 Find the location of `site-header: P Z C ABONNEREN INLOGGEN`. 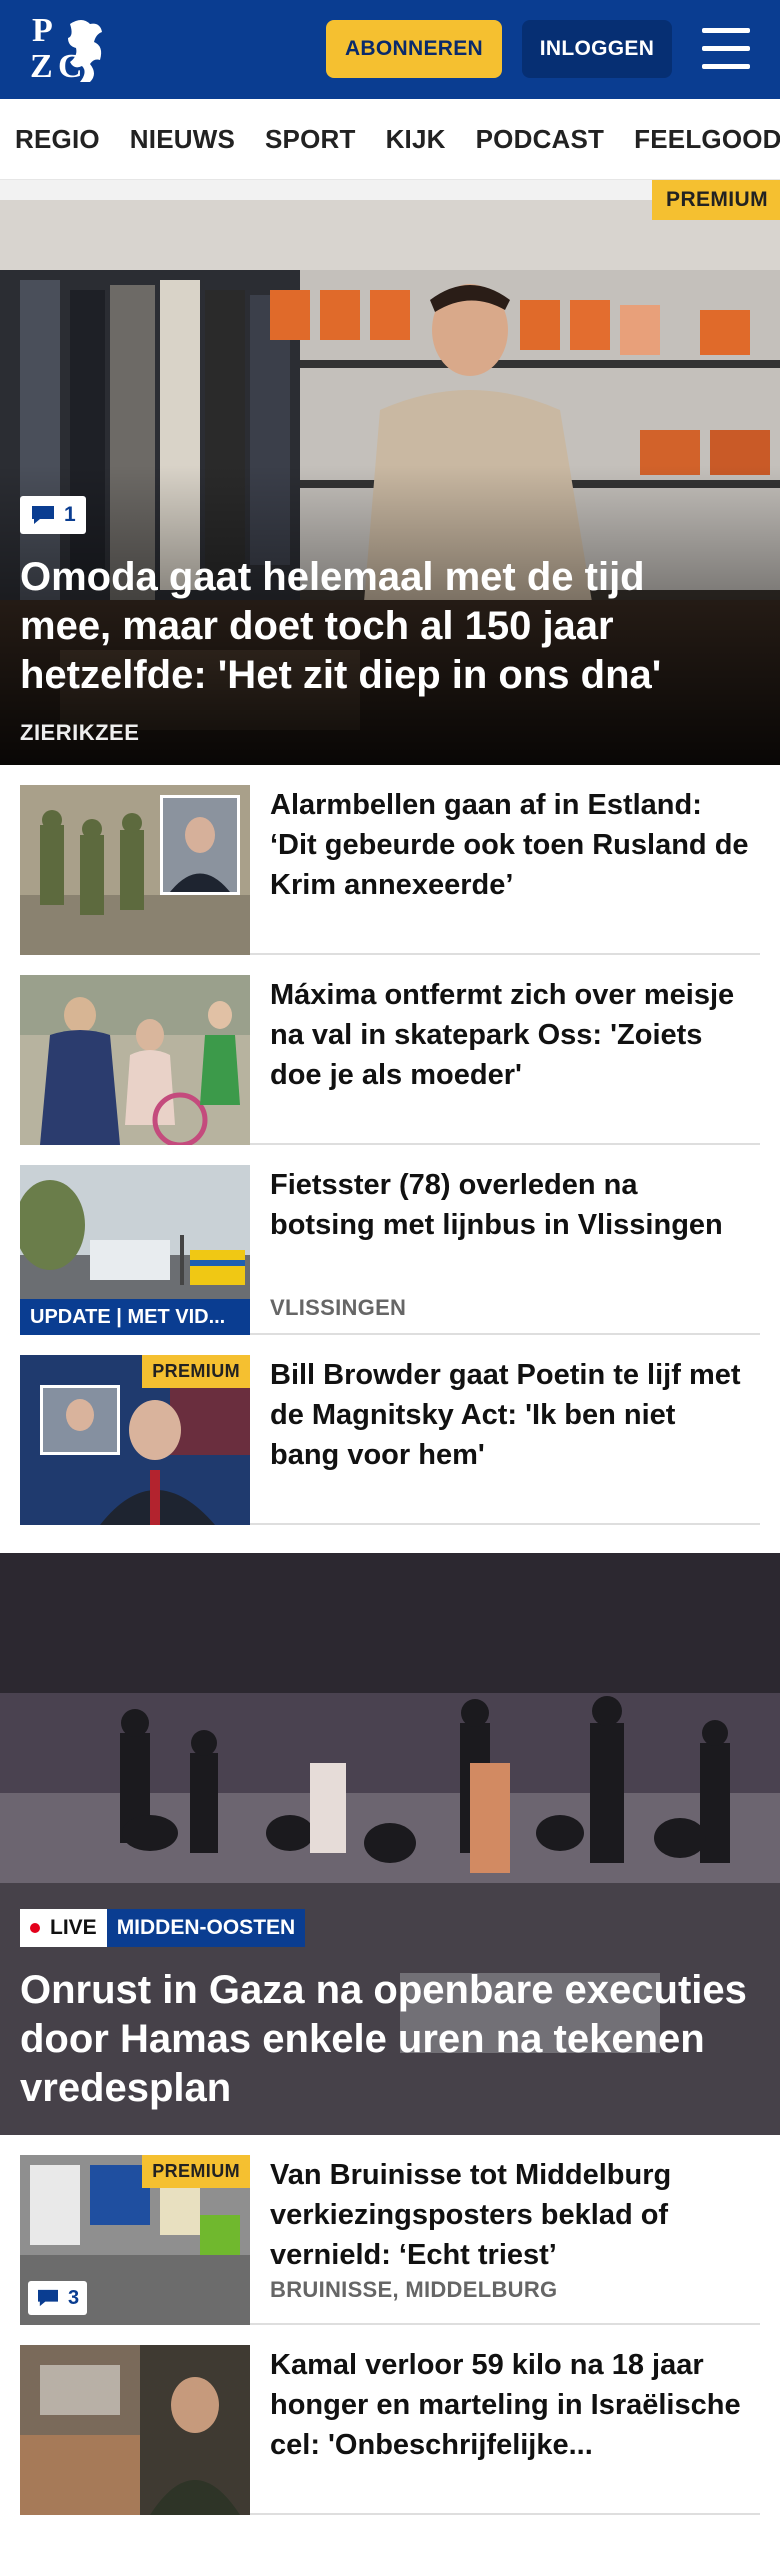

site-header: P Z C ABONNEREN INLOGGEN is located at coordinates (390, 49).